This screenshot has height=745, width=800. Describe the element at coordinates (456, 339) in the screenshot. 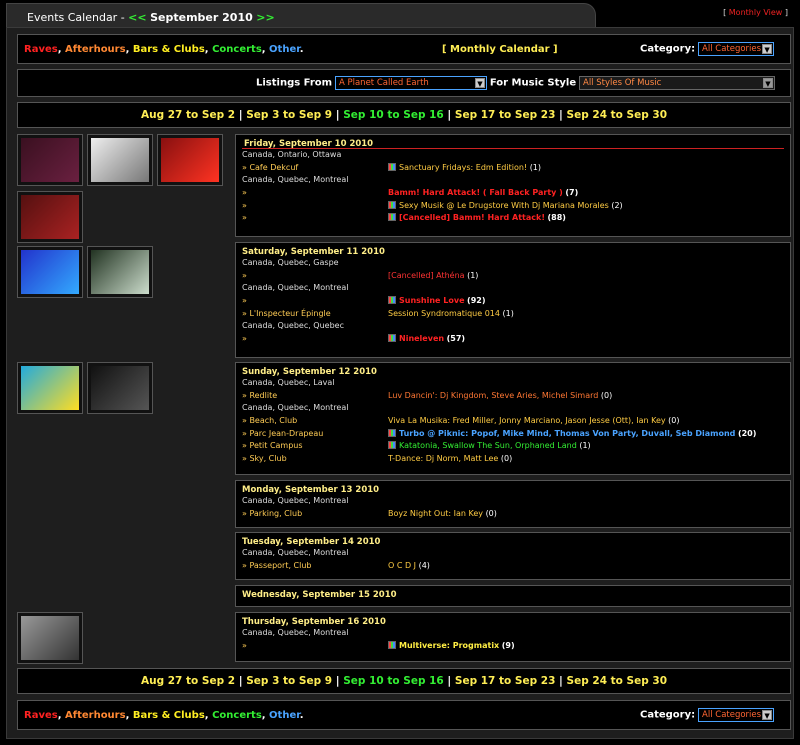

I see `event-count: (57)` at that location.